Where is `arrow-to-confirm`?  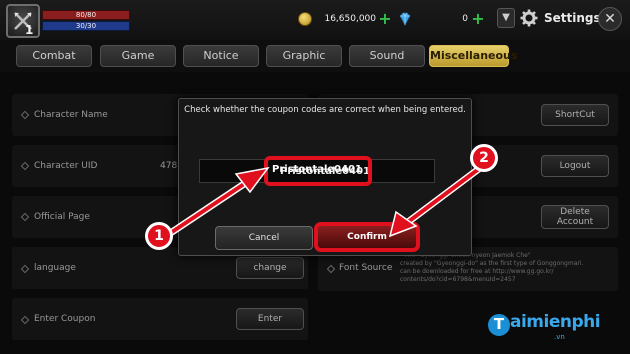
arrow-to-confirm is located at coordinates (436, 201).